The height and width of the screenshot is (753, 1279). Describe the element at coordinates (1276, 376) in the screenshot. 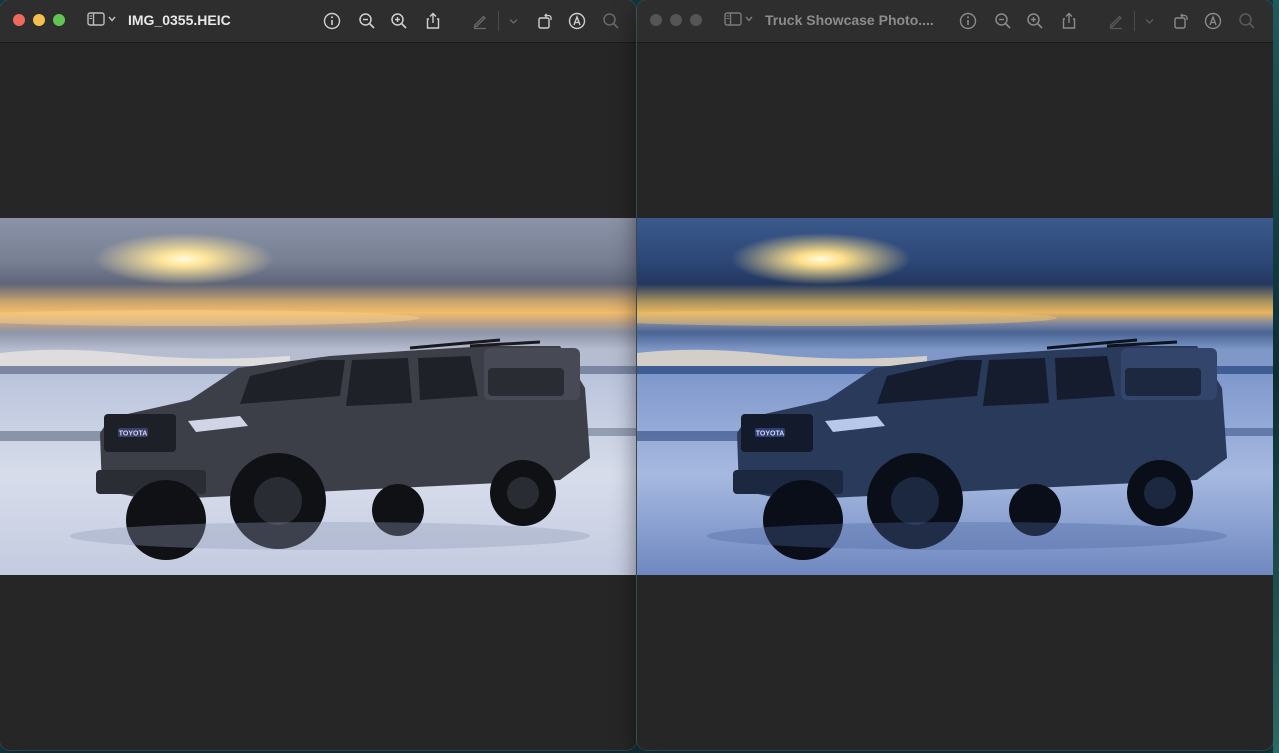

I see `desktop-wallpaper-edge` at that location.